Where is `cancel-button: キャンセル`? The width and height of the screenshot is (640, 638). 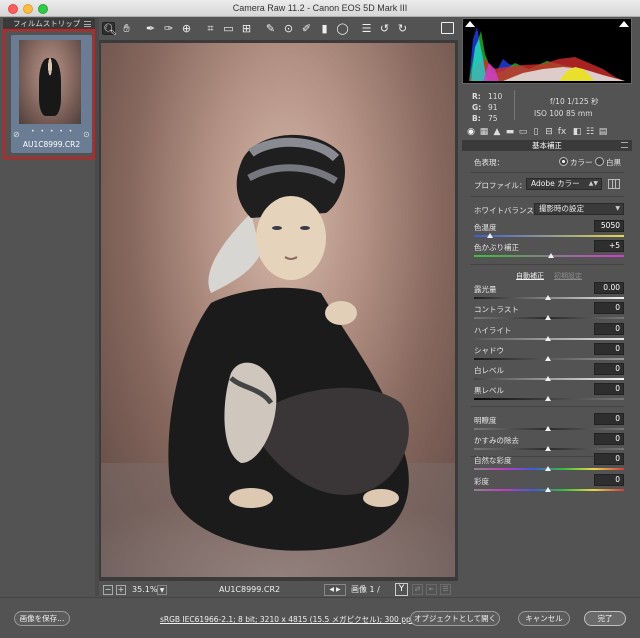 cancel-button: キャンセル is located at coordinates (544, 618).